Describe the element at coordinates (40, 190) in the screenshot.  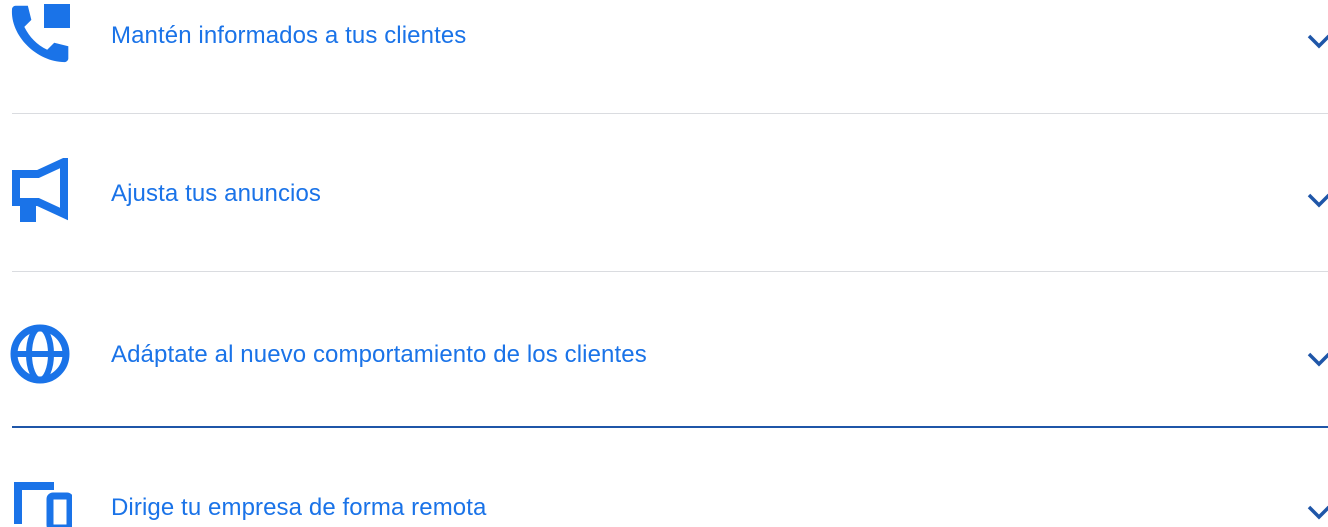
I see `megaphone-icon` at that location.